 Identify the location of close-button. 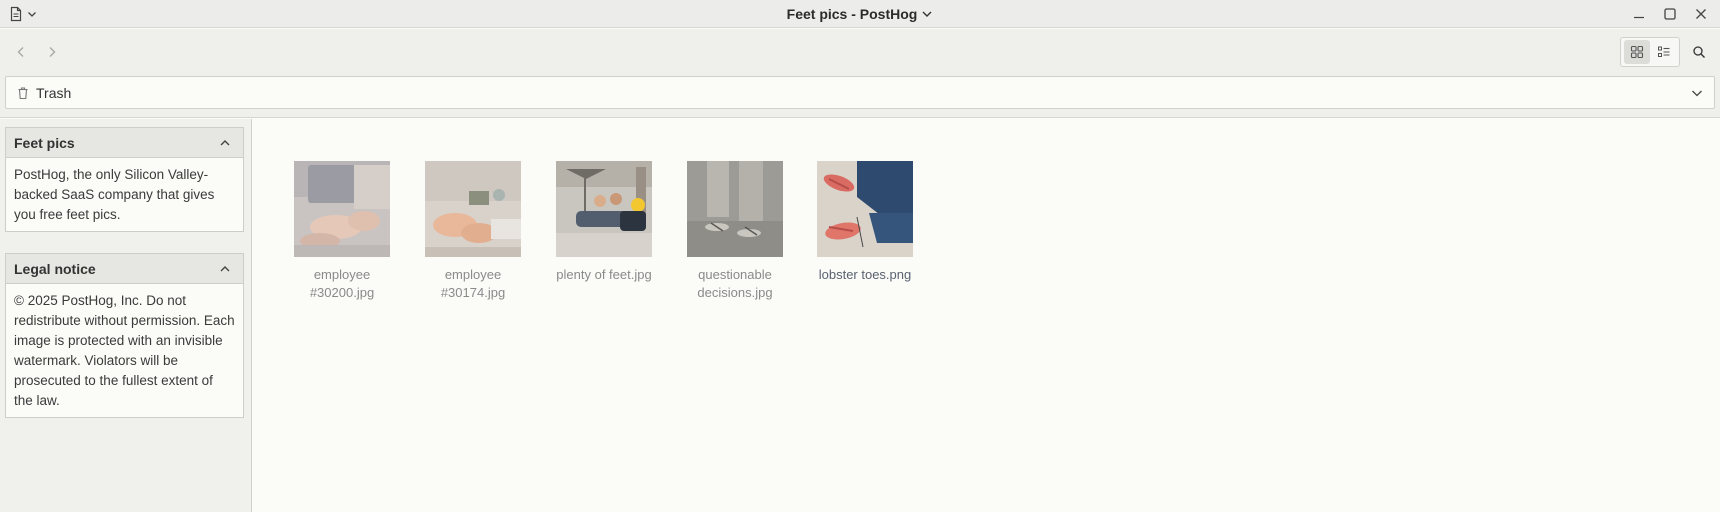
(1701, 14).